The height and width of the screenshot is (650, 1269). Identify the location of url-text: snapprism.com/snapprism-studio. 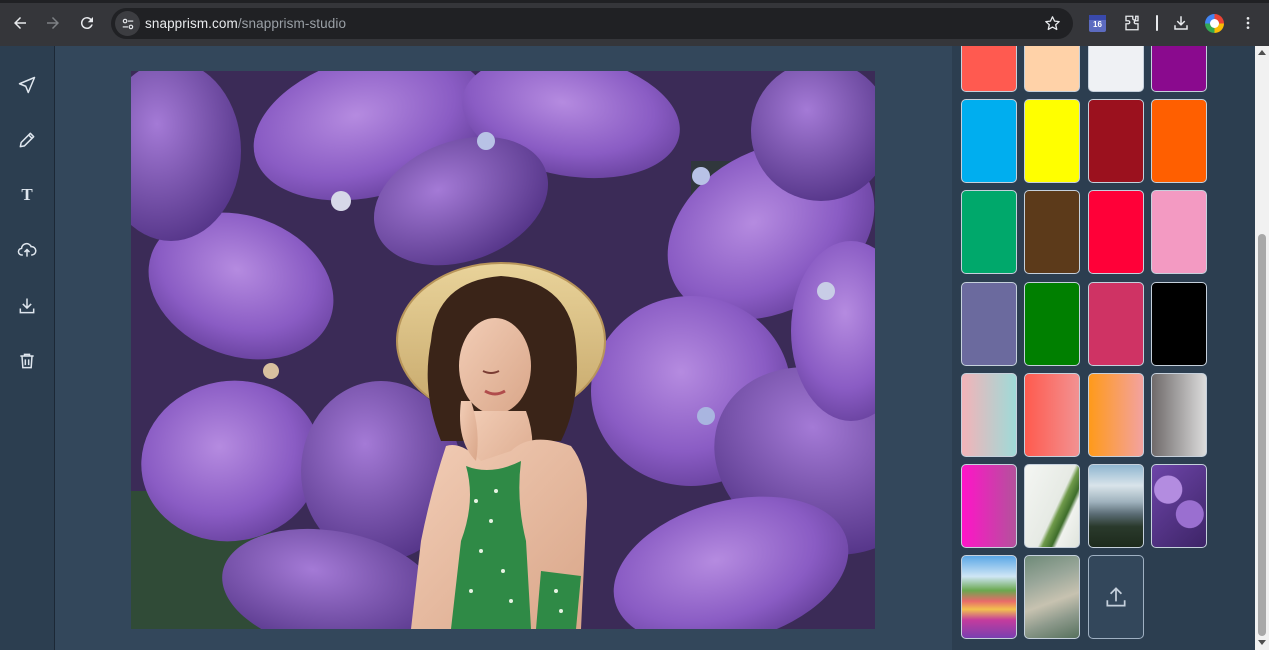
(245, 23).